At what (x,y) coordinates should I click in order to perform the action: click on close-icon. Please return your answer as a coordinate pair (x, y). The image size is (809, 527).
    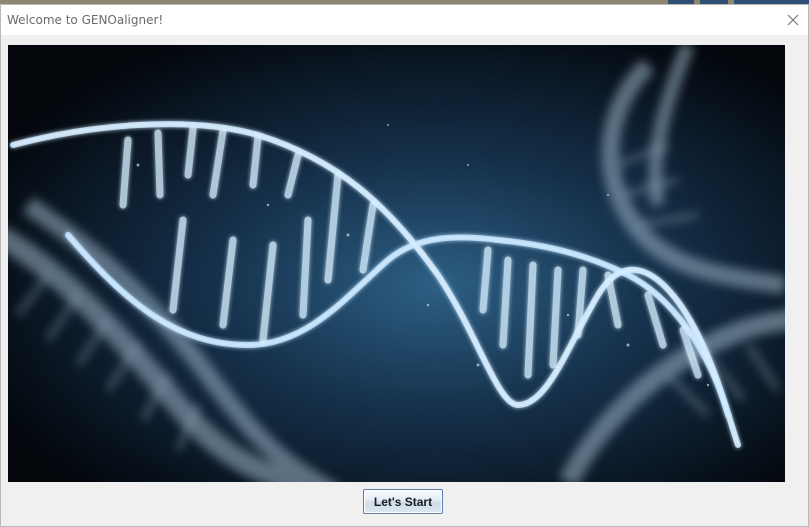
    Looking at the image, I should click on (793, 20).